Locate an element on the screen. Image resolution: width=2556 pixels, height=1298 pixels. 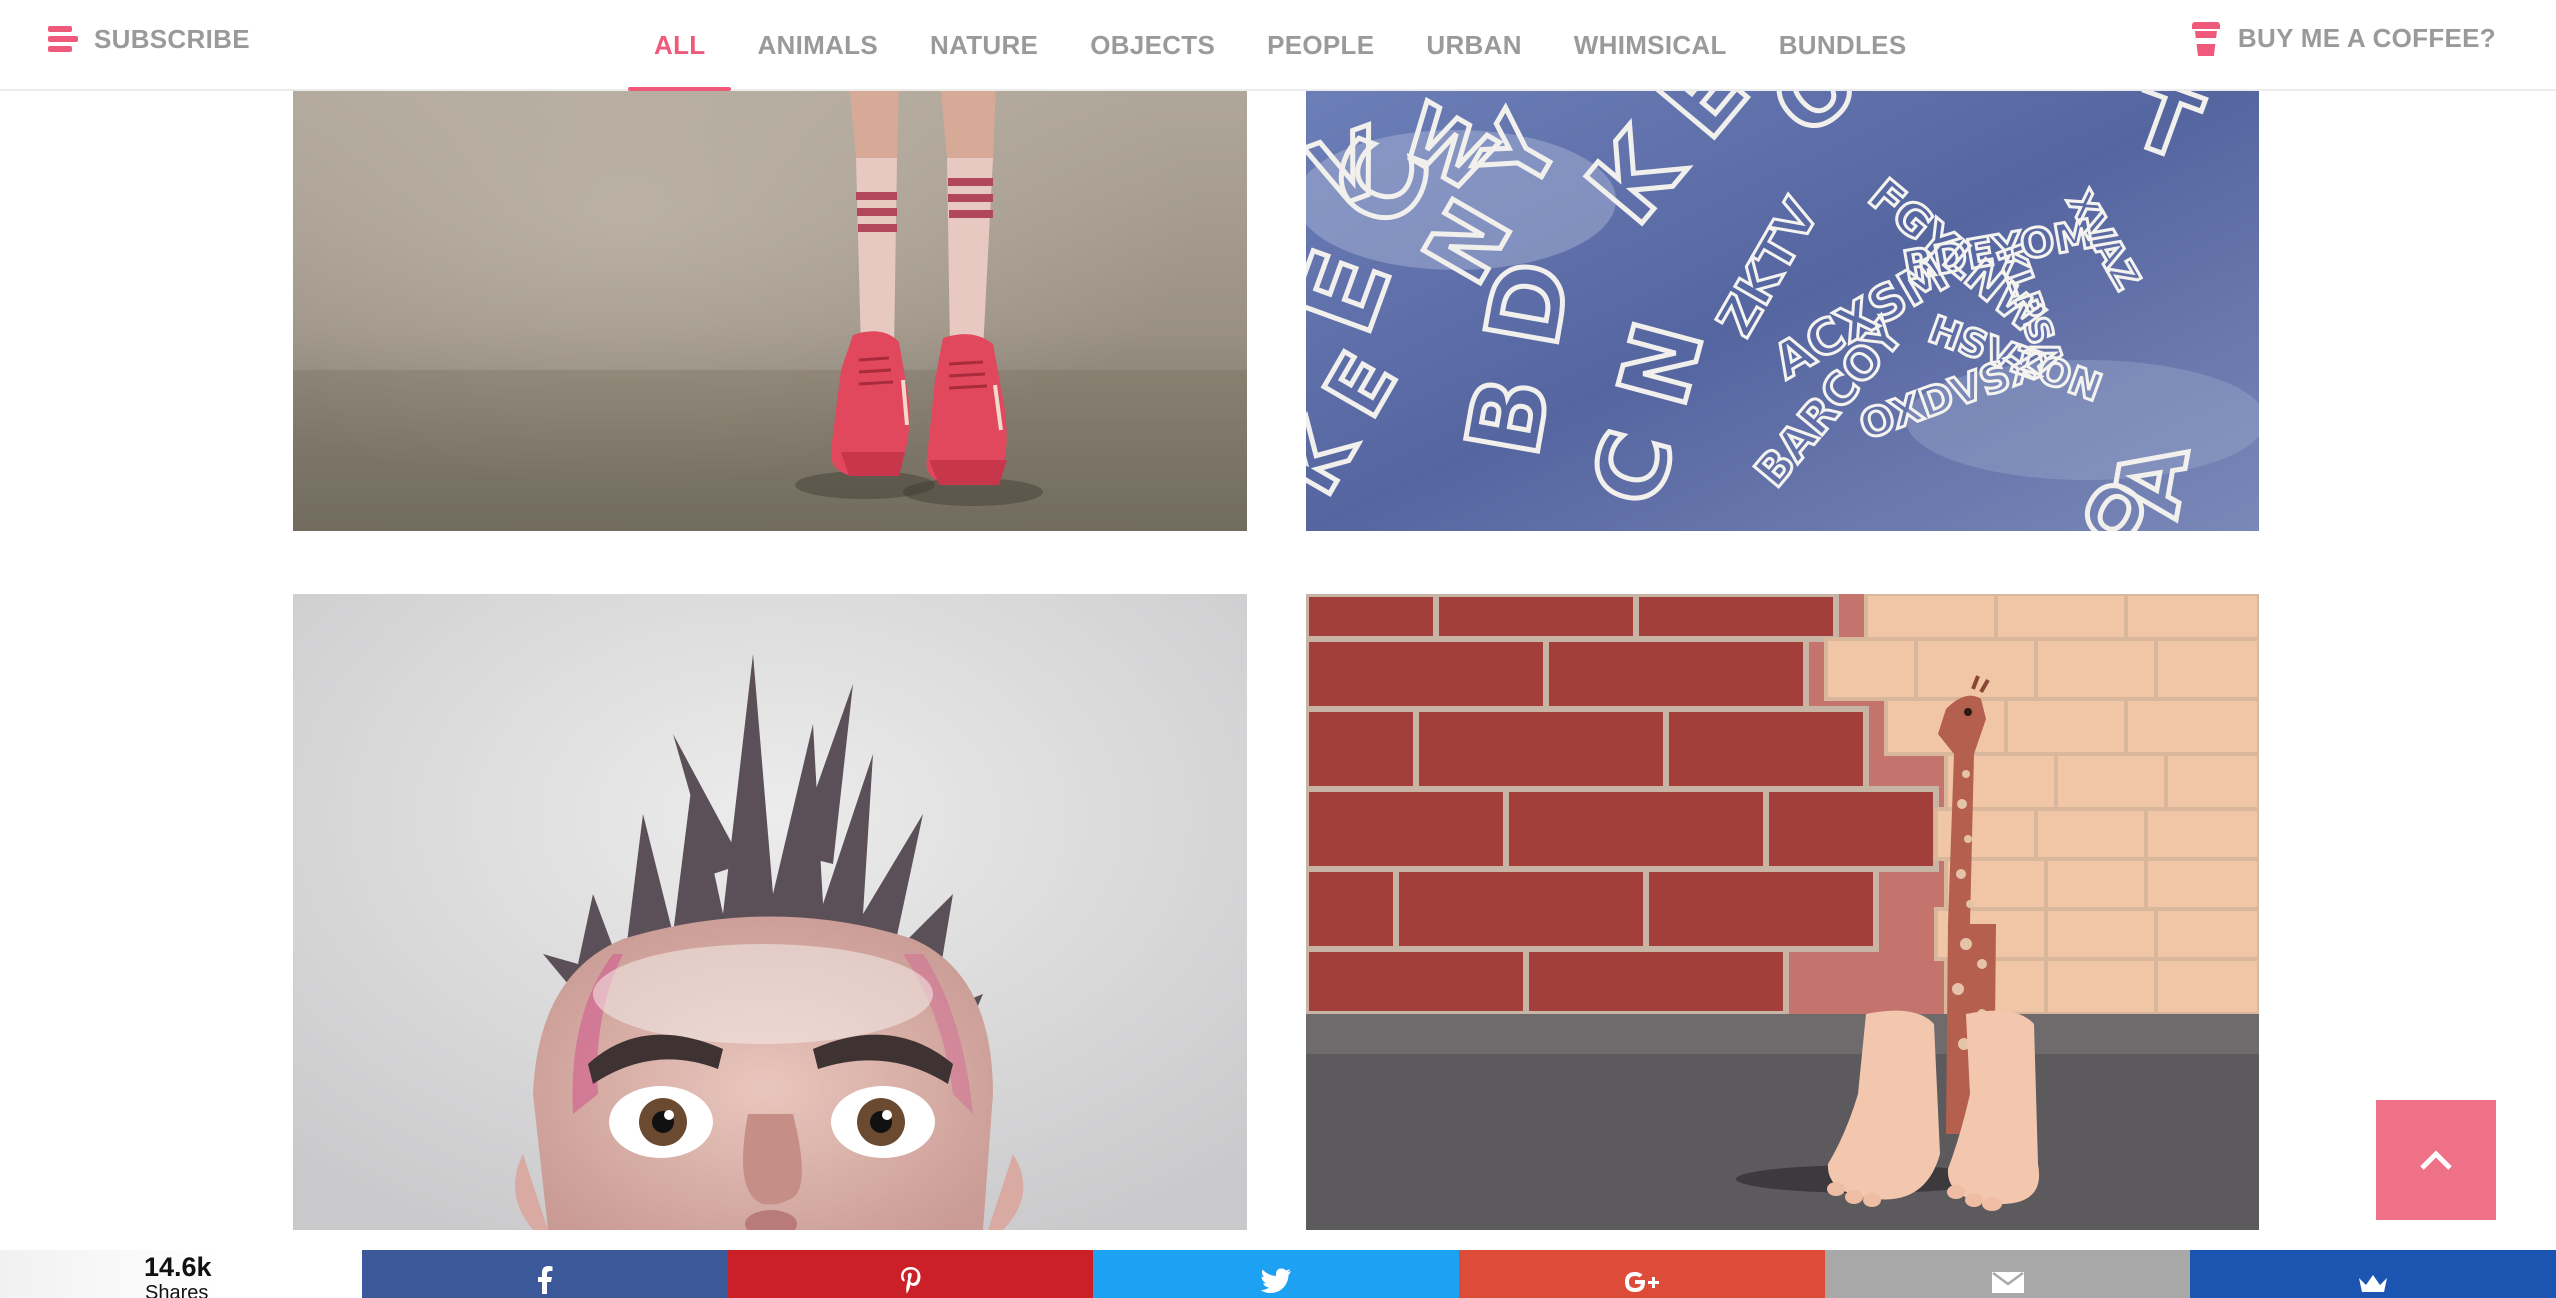
share-count-number: 14.6k is located at coordinates (178, 1267).